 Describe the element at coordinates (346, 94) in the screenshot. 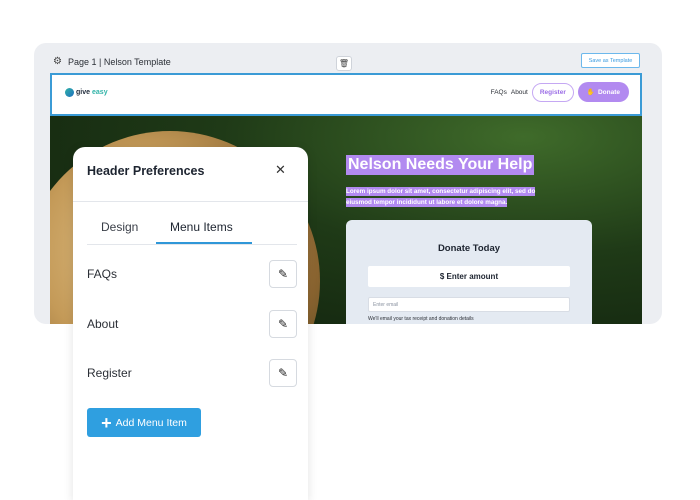

I see `site-header-preview: give easy FAQs About Register ✋ Donate` at that location.